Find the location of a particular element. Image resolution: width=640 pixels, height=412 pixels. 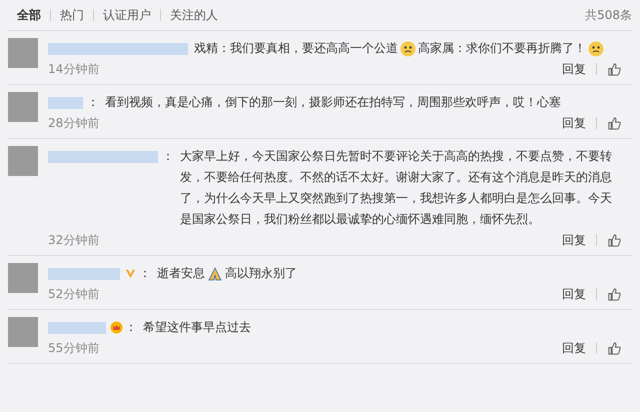

filter-tab: 认证用户 is located at coordinates (127, 15).